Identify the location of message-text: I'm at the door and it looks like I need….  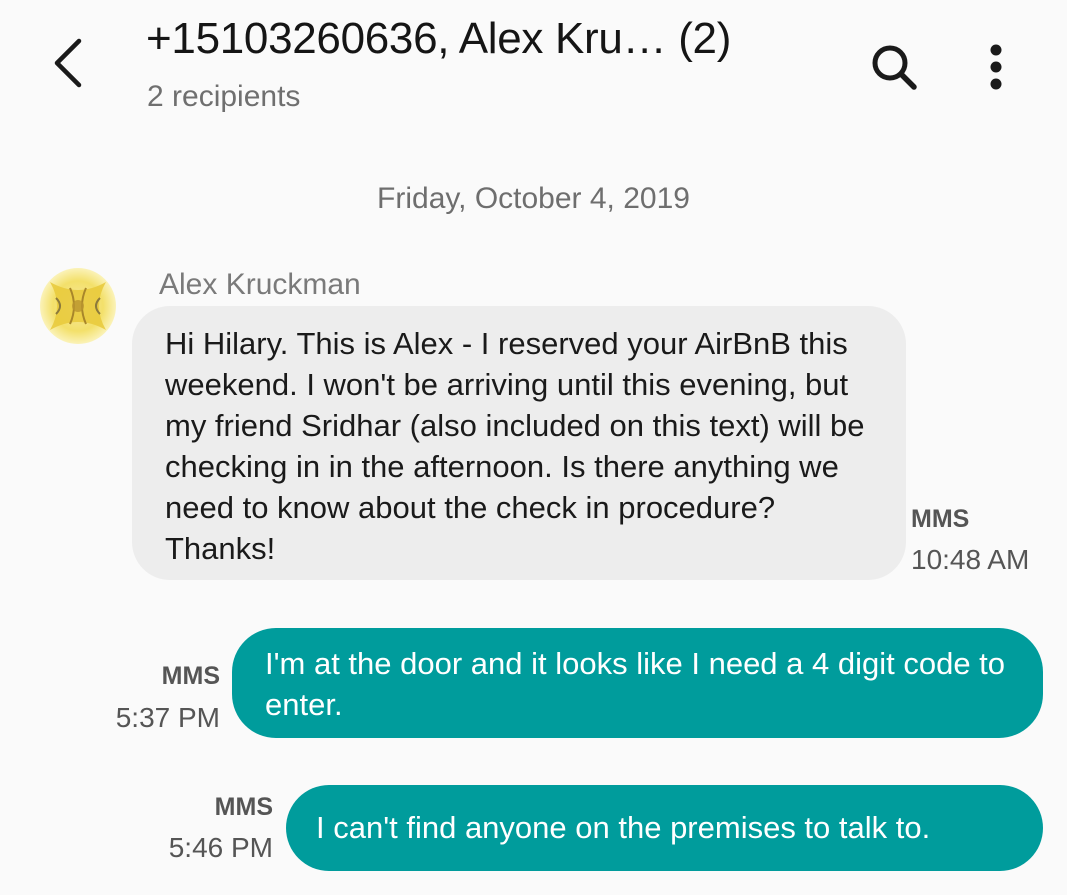
(635, 684).